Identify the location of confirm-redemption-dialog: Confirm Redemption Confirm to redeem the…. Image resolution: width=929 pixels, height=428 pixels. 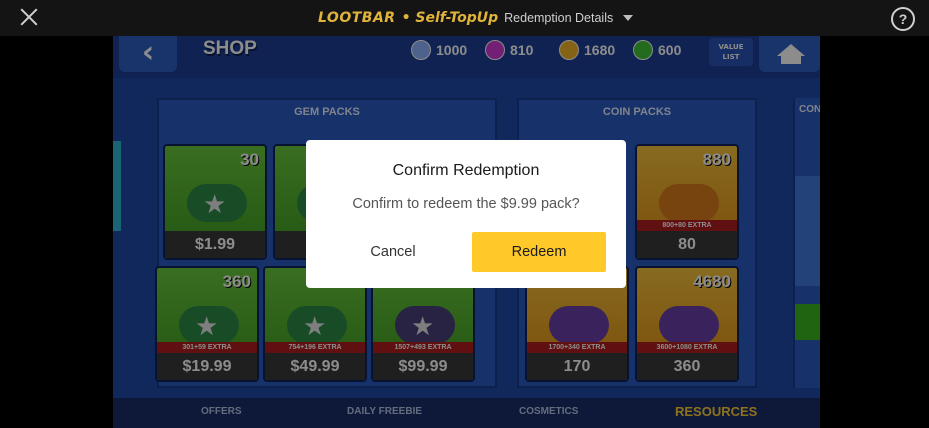
(466, 214).